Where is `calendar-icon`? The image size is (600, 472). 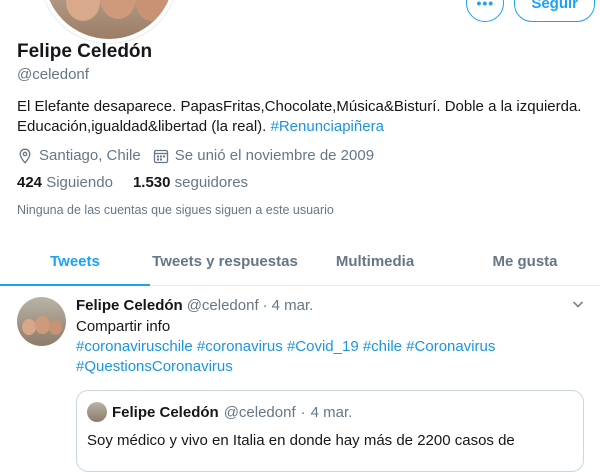
calendar-icon is located at coordinates (160, 156).